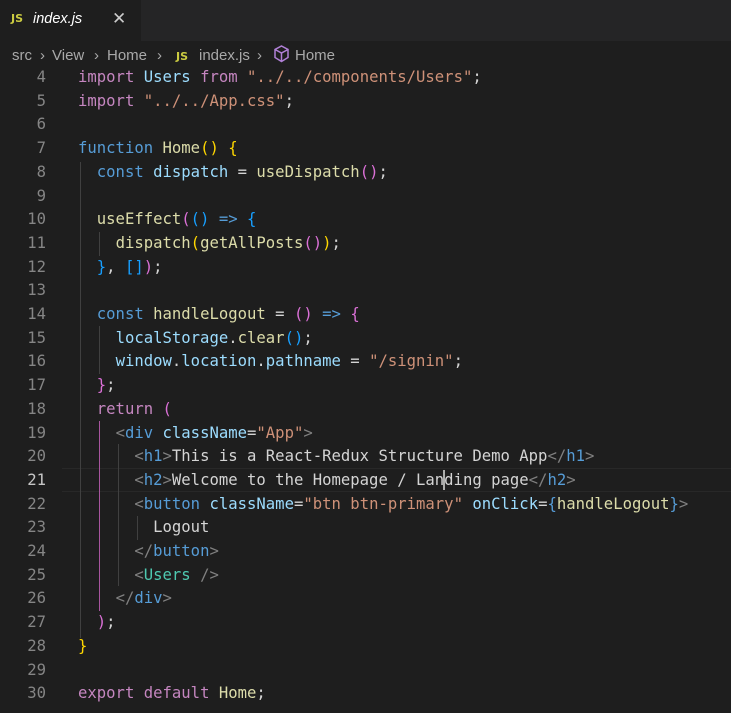  I want to click on line-number: 5, so click(41, 100).